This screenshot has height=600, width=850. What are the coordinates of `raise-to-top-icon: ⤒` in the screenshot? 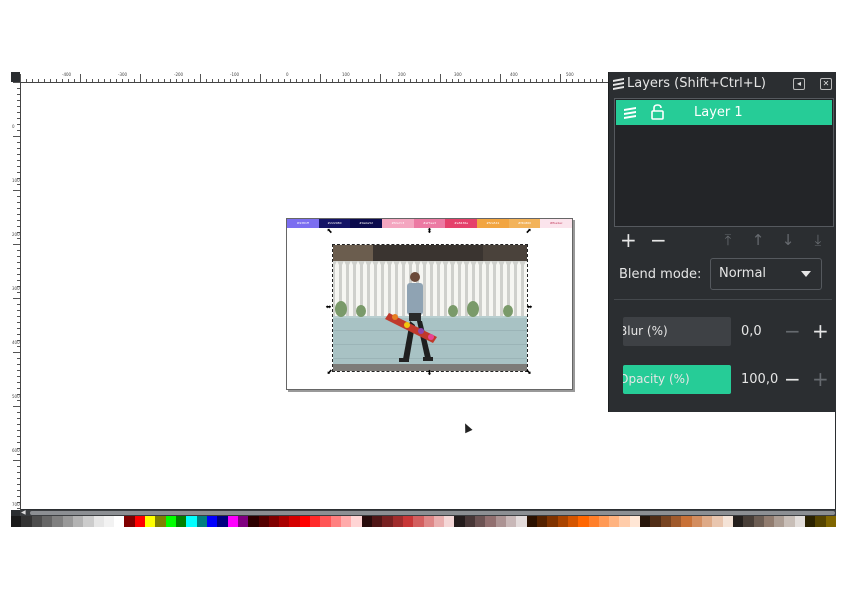 It's located at (728, 240).